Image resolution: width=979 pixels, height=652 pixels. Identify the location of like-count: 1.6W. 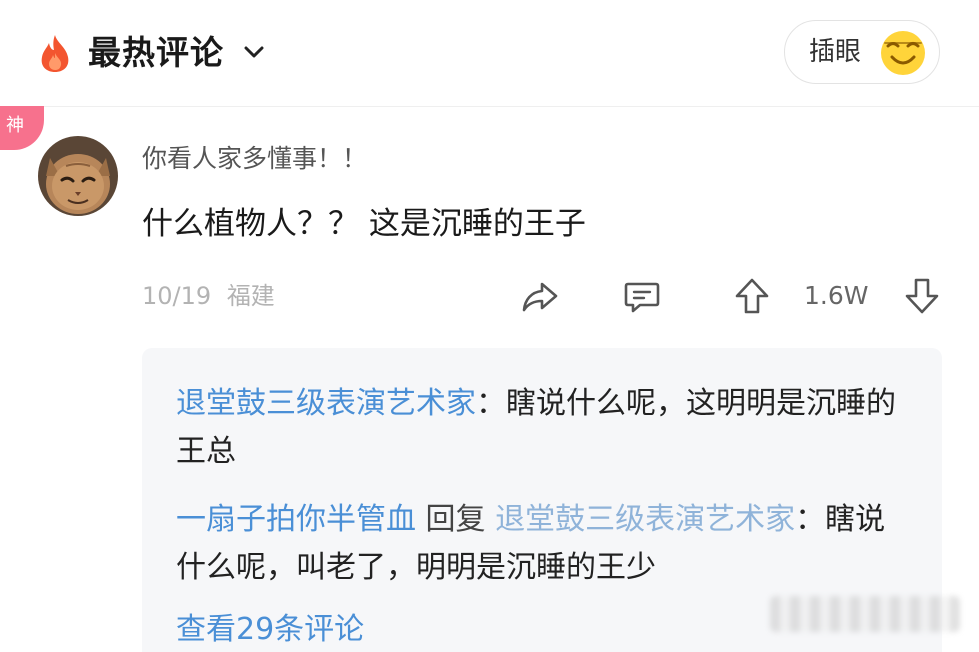
(836, 295).